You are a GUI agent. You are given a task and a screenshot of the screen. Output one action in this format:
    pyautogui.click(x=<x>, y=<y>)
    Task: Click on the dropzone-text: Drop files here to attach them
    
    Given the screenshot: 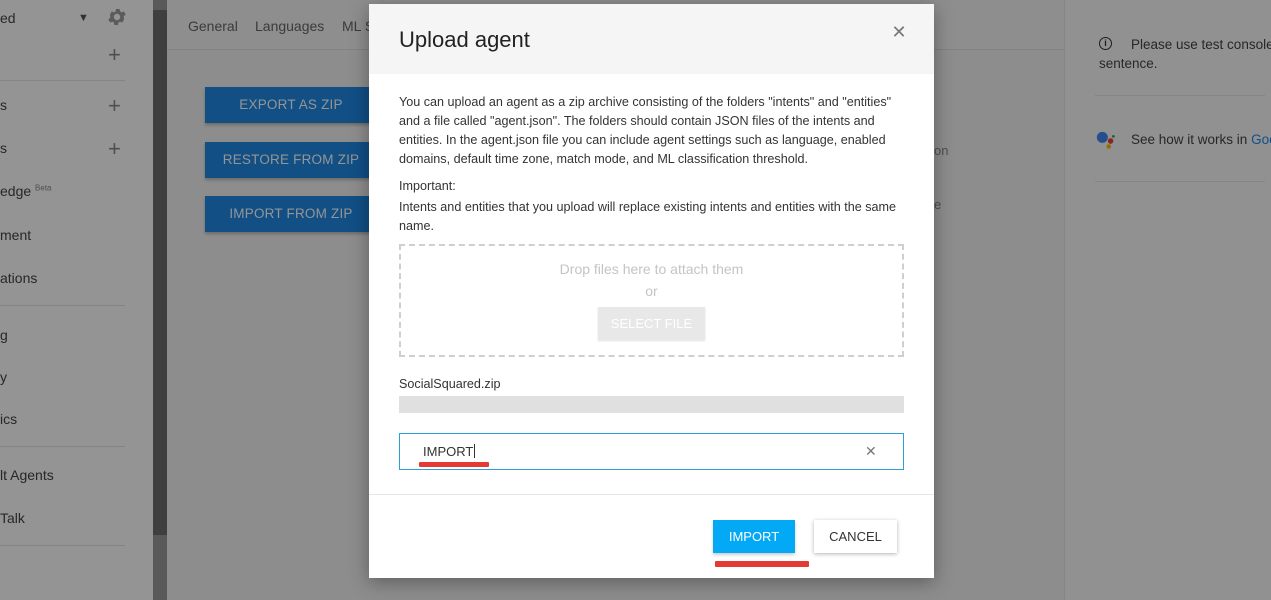 What is the action you would take?
    pyautogui.click(x=651, y=269)
    